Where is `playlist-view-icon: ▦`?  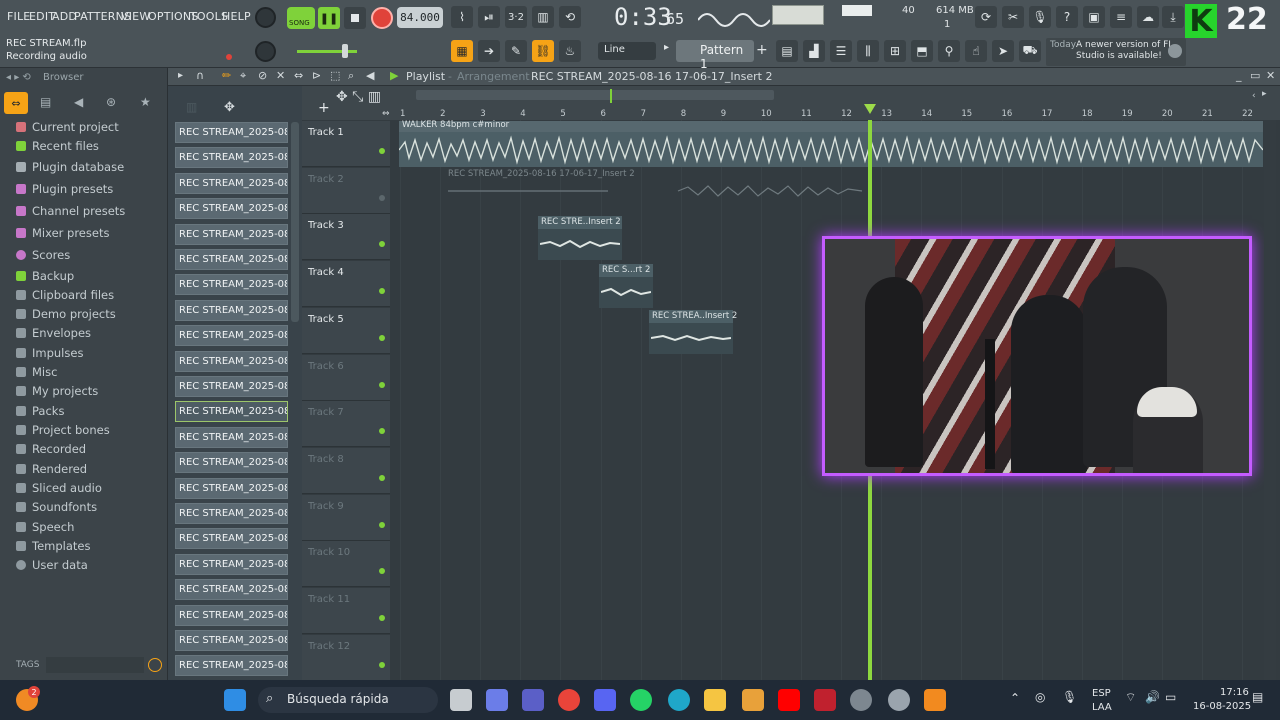 playlist-view-icon: ▦ is located at coordinates (462, 51).